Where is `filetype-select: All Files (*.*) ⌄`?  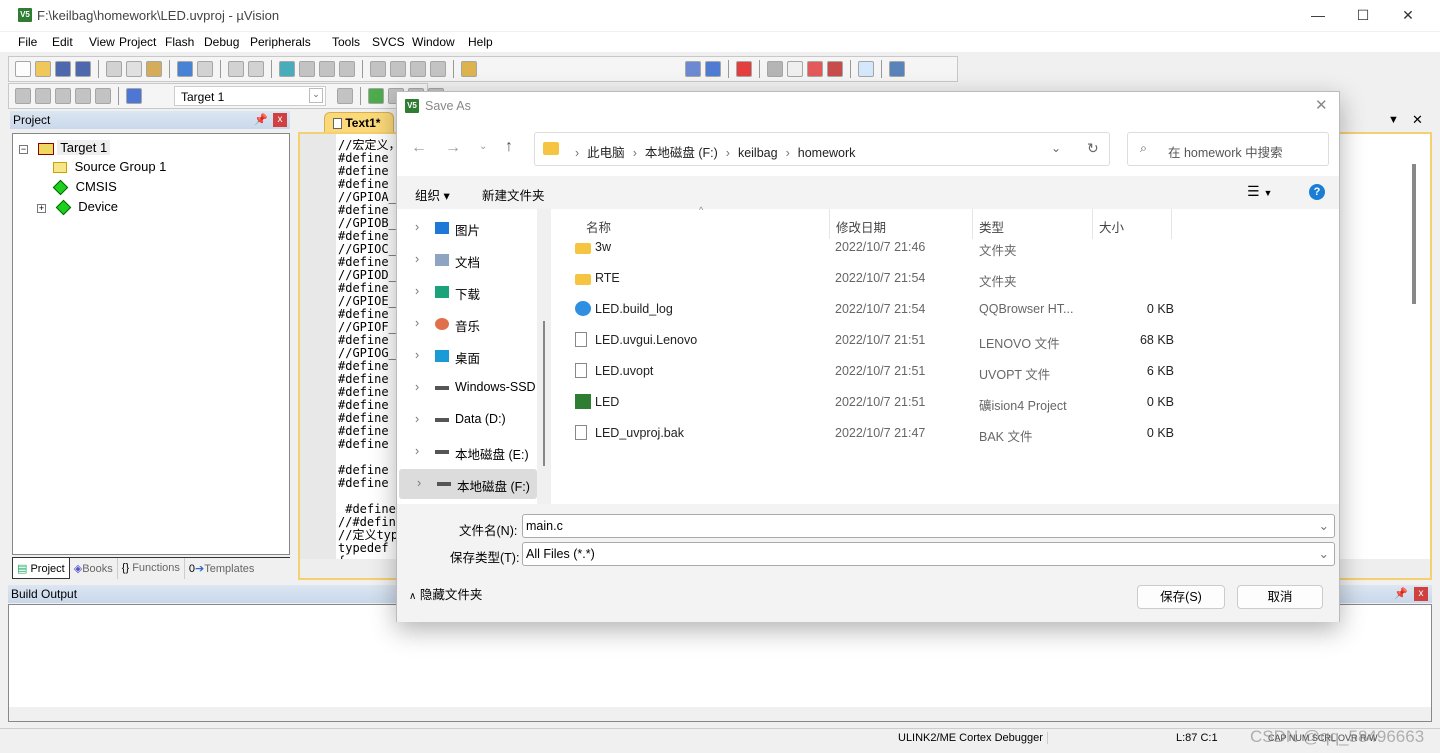 filetype-select: All Files (*.*) ⌄ is located at coordinates (928, 554).